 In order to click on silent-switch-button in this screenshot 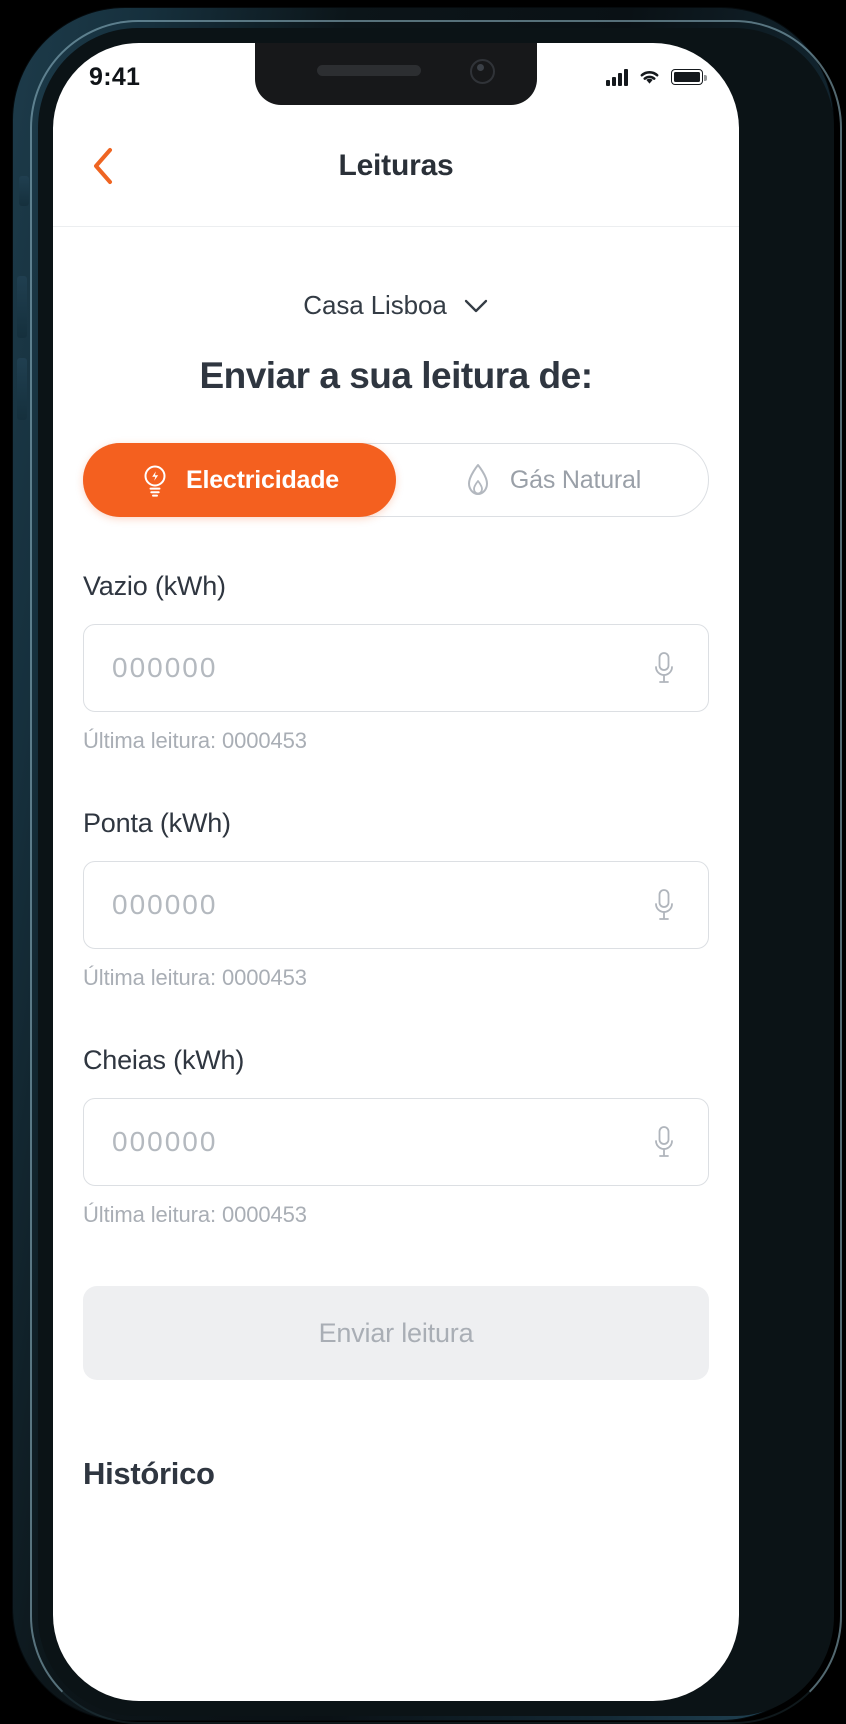, I will do `click(24, 191)`.